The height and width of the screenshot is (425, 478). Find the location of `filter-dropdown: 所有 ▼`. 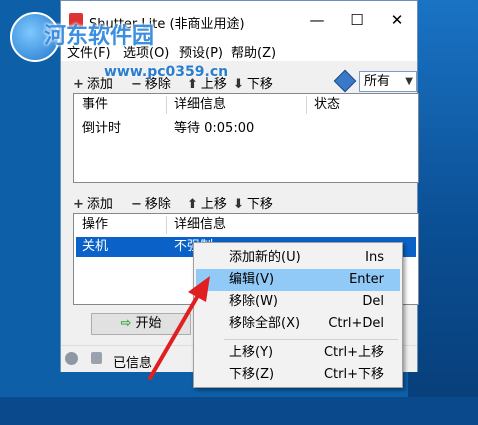

filter-dropdown: 所有 ▼ is located at coordinates (388, 81).